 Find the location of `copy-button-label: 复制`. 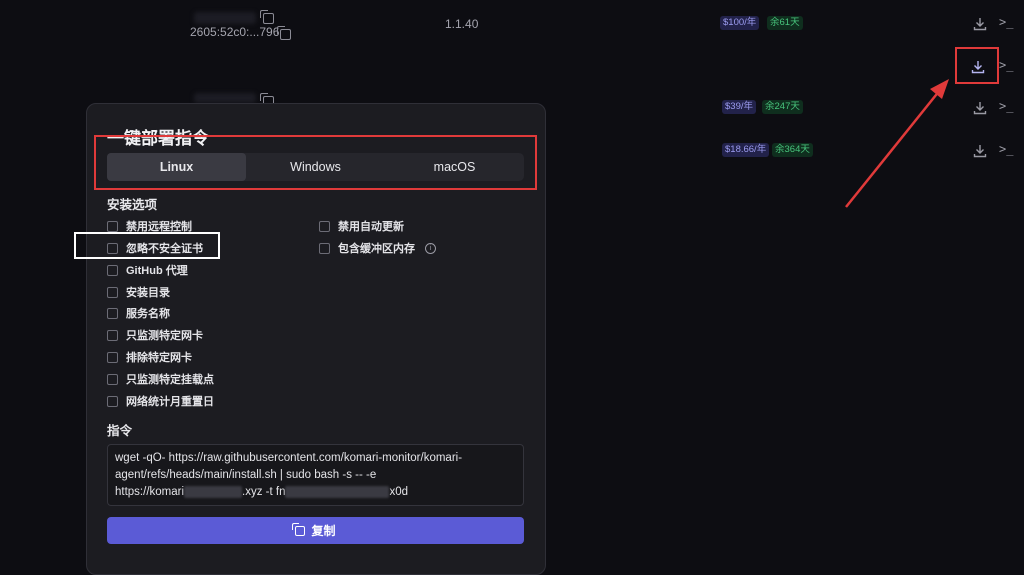

copy-button-label: 复制 is located at coordinates (323, 531).